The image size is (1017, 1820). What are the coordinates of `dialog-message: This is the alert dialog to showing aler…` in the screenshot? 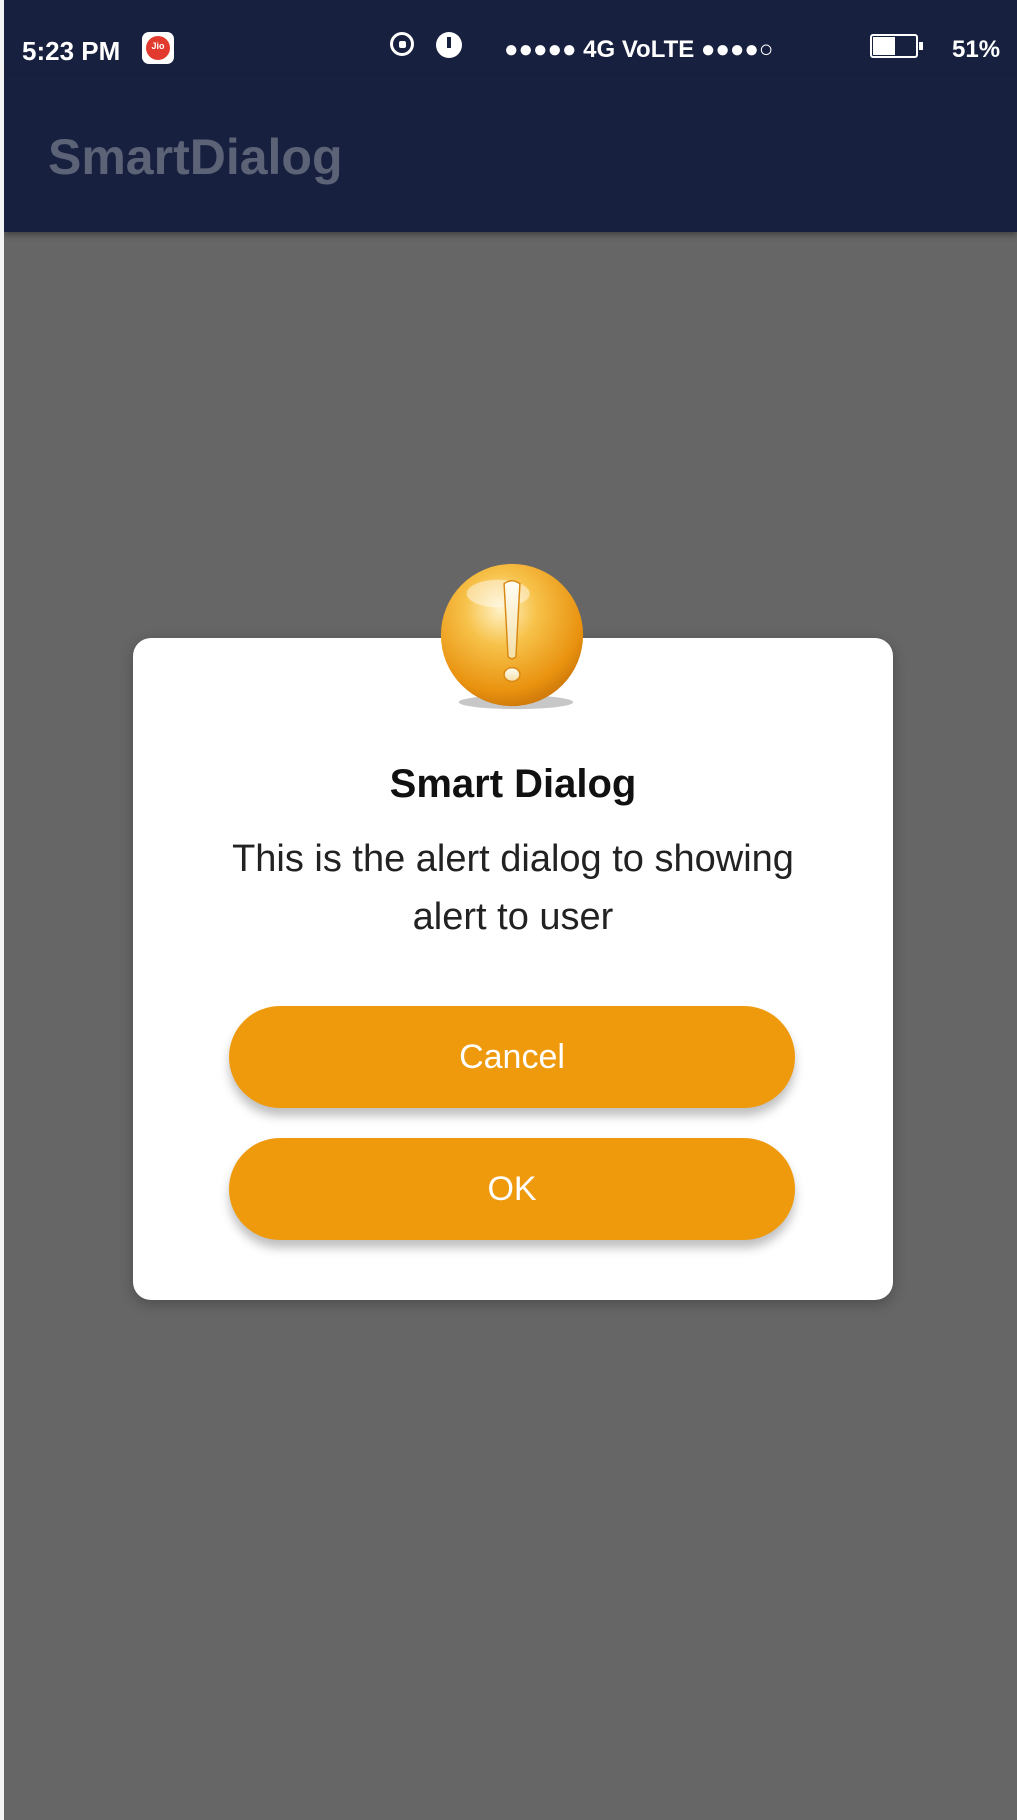 It's located at (513, 888).